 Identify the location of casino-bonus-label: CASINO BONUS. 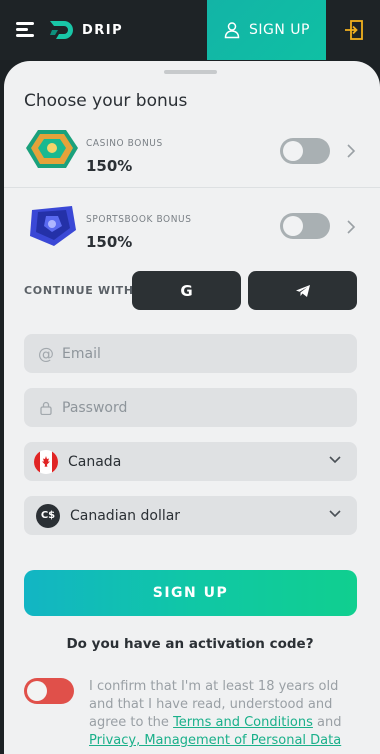
(124, 143).